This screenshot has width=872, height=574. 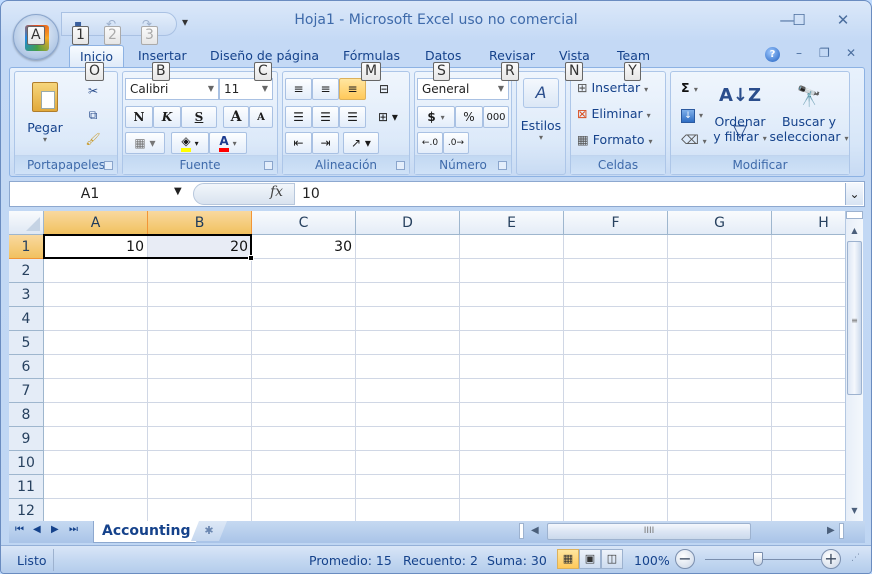 What do you see at coordinates (616, 247) in the screenshot?
I see `cell-f1` at bounding box center [616, 247].